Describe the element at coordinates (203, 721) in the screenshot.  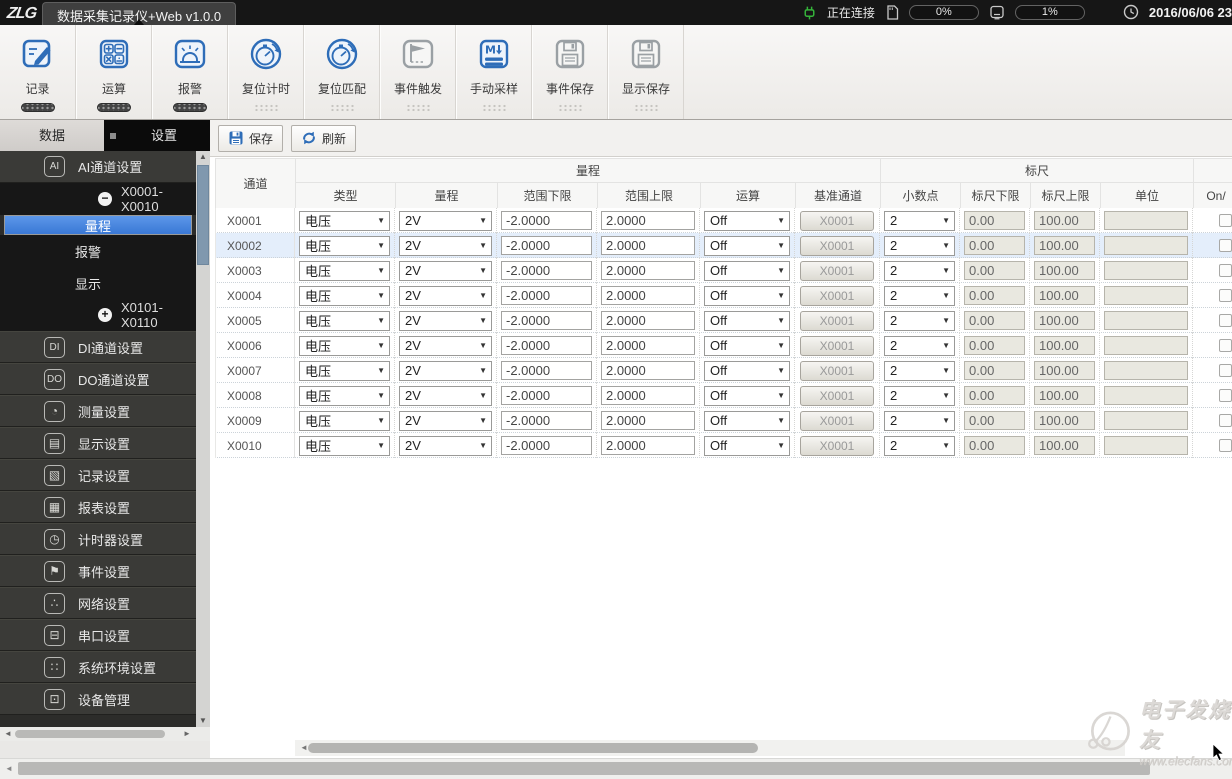
I see `scroll-down-arrow: ▼` at that location.